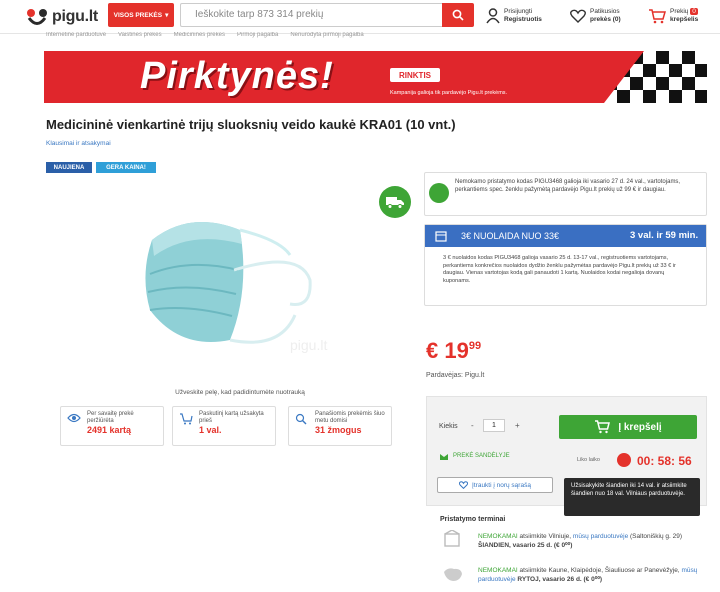  What do you see at coordinates (308, 345) in the screenshot?
I see `watermark: pigu.lt` at bounding box center [308, 345].